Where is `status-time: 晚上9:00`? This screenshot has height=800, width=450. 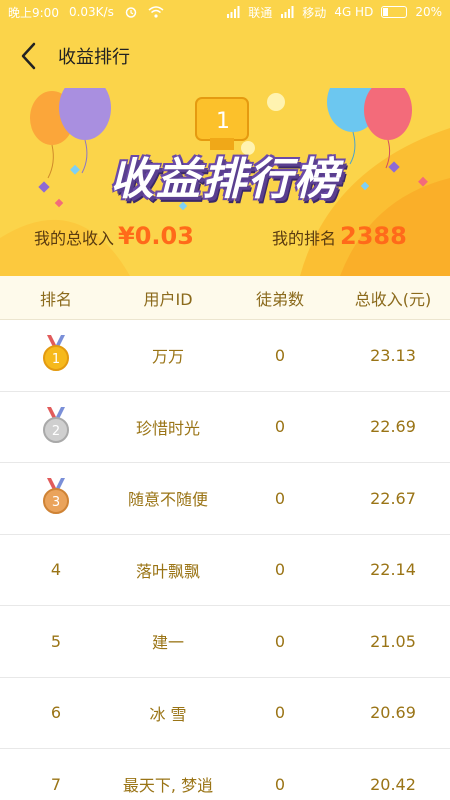 status-time: 晚上9:00 is located at coordinates (33, 12).